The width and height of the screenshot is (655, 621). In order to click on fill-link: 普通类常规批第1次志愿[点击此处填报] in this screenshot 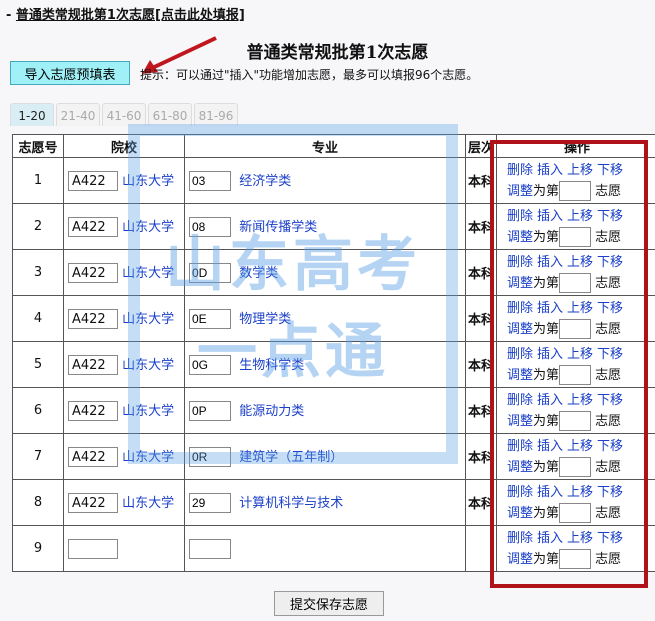, I will do `click(130, 15)`.